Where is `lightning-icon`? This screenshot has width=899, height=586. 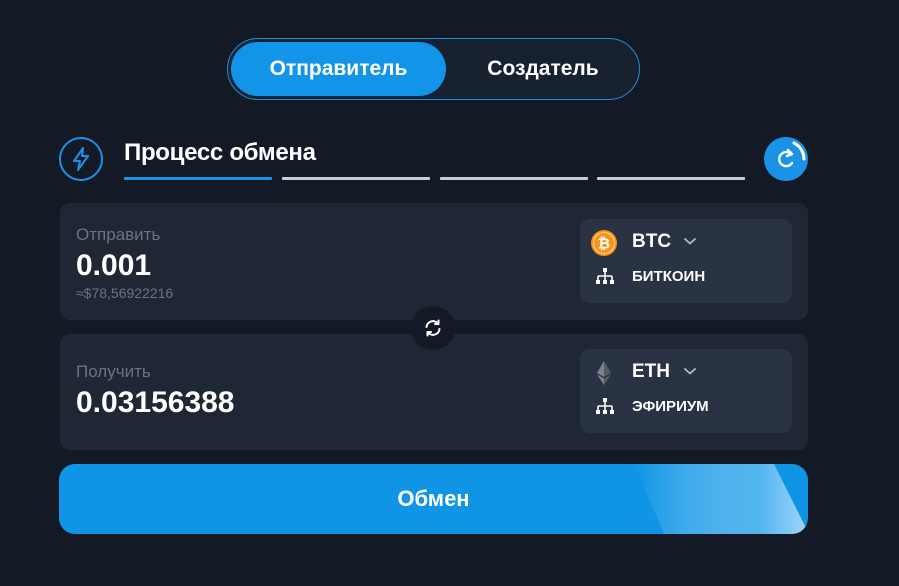
lightning-icon is located at coordinates (81, 159).